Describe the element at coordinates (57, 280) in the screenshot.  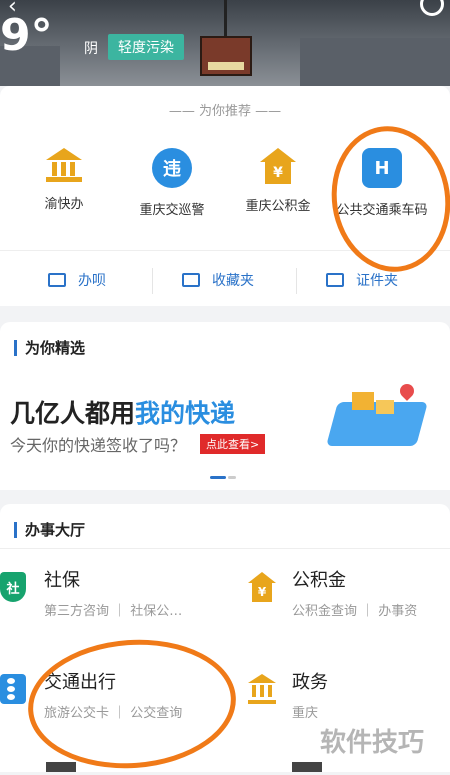
I see `document-icon` at that location.